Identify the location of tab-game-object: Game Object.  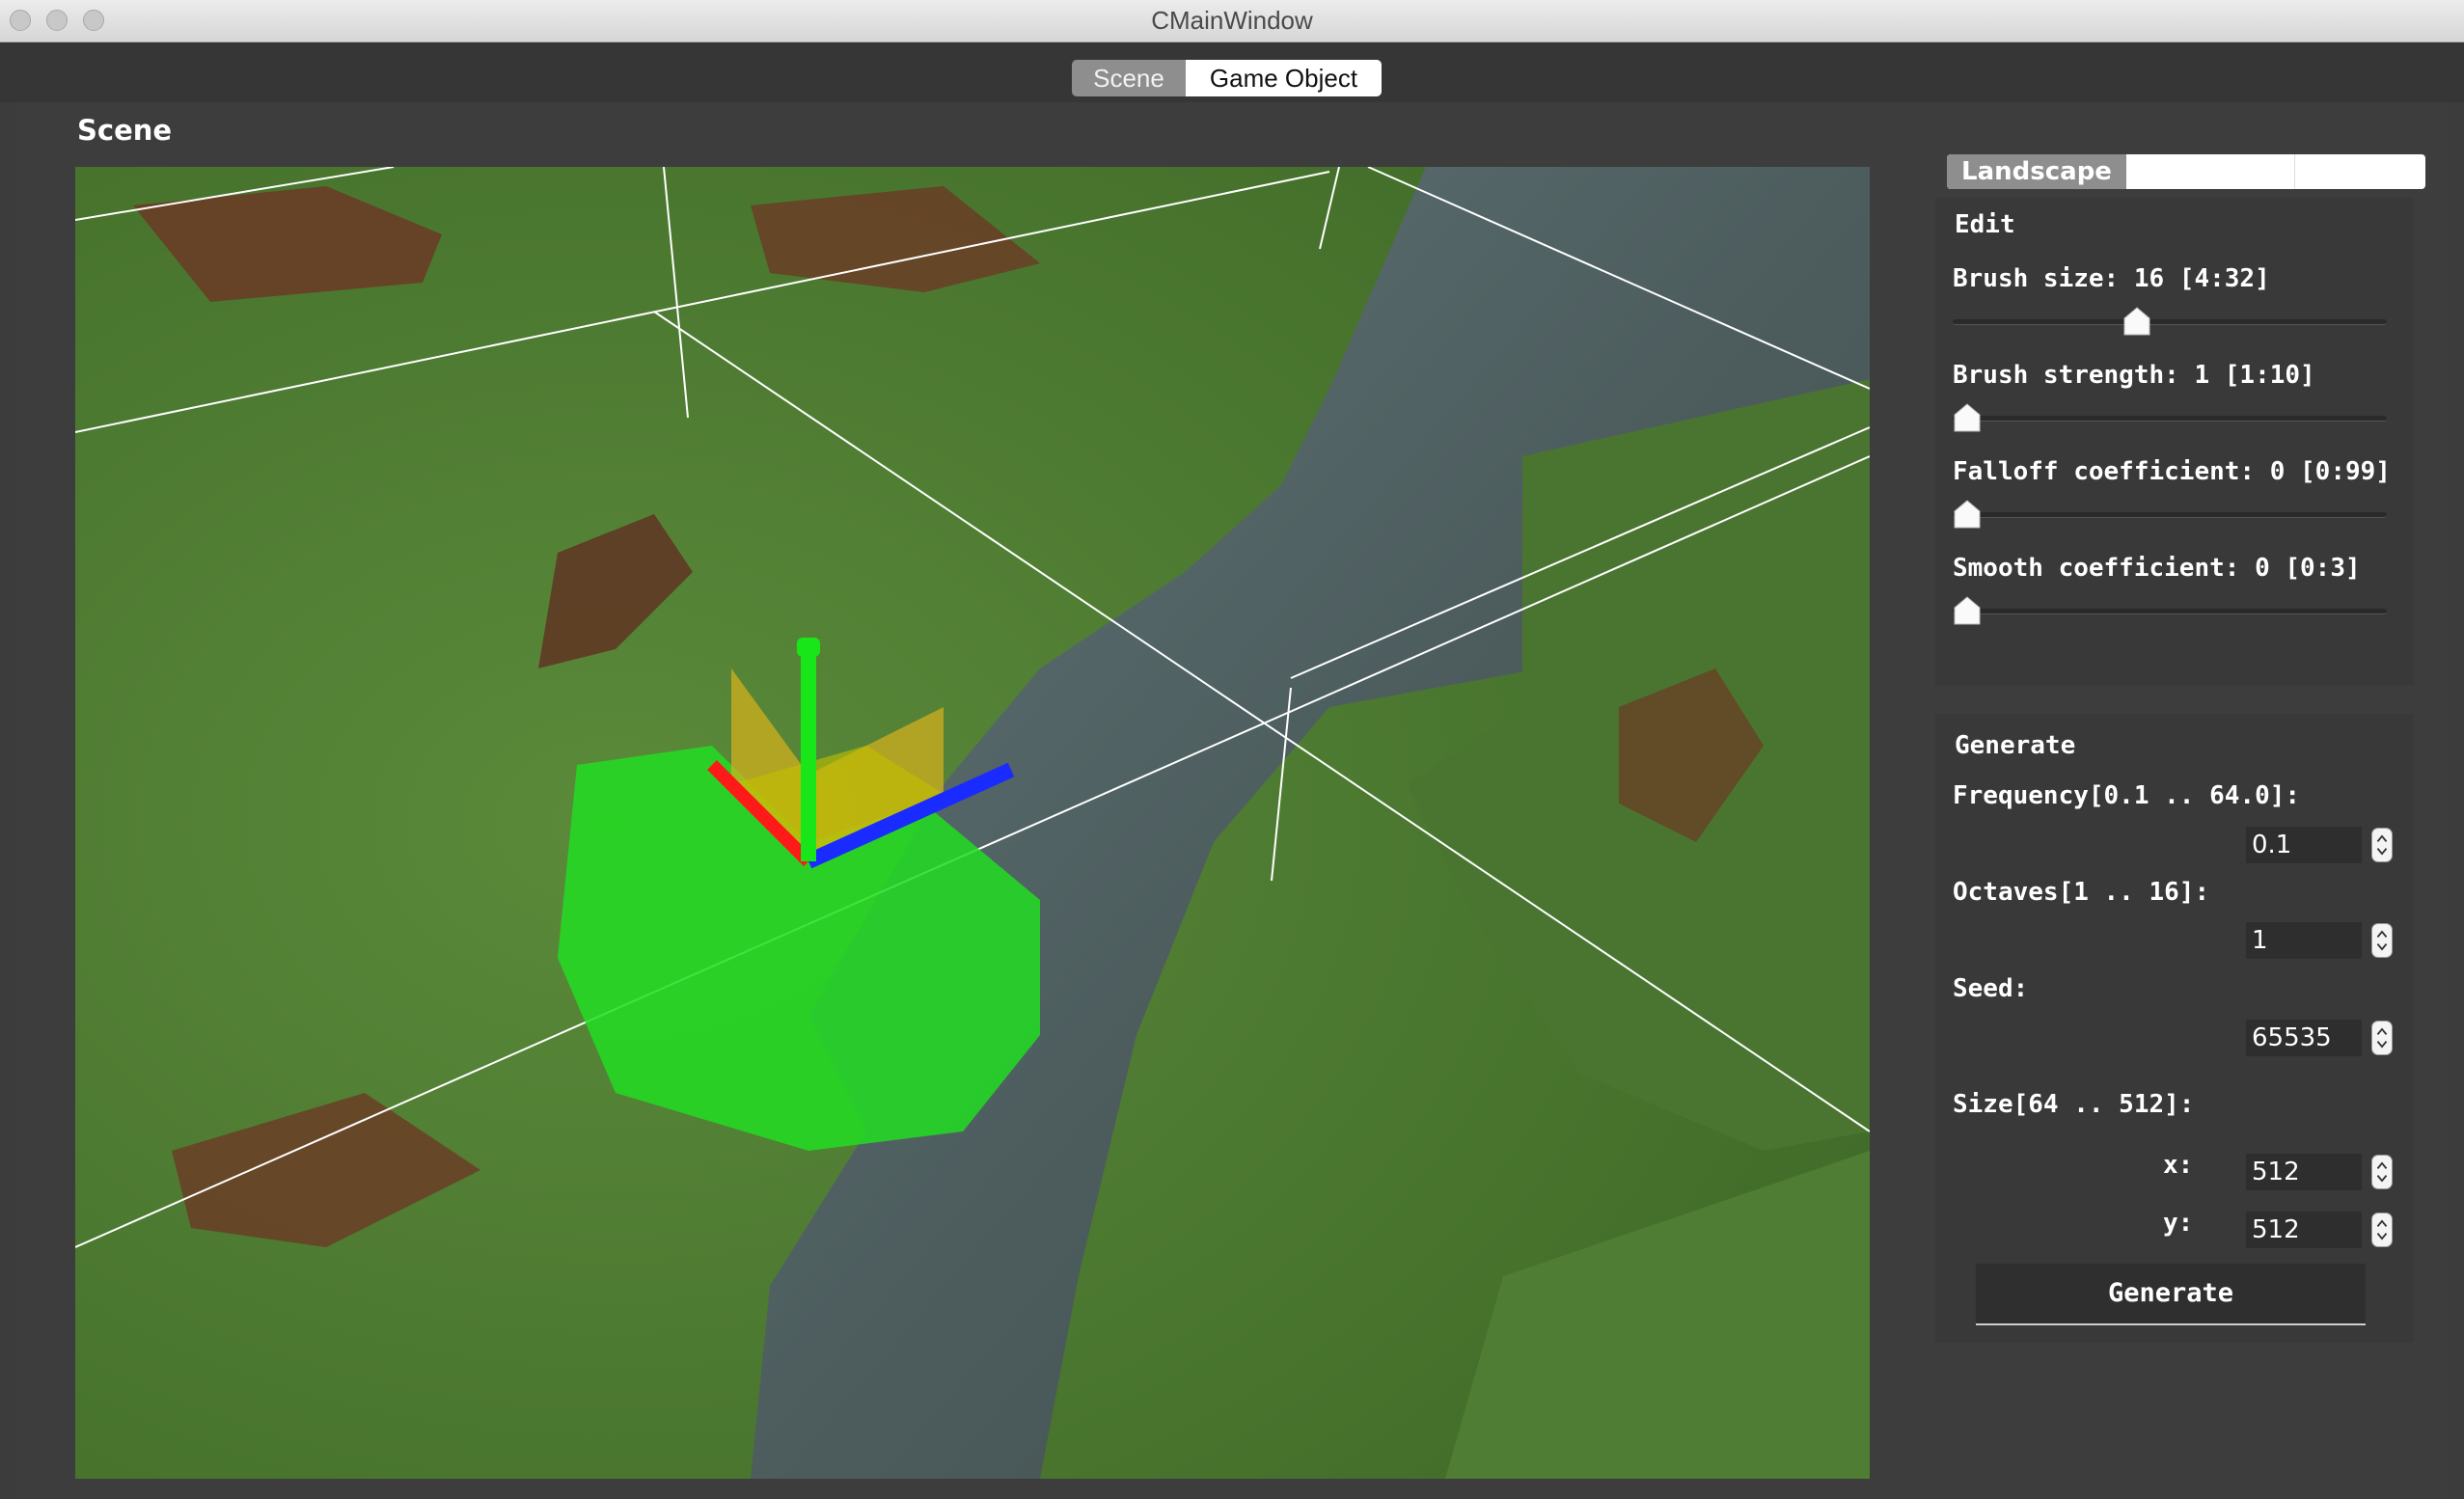
(1284, 78).